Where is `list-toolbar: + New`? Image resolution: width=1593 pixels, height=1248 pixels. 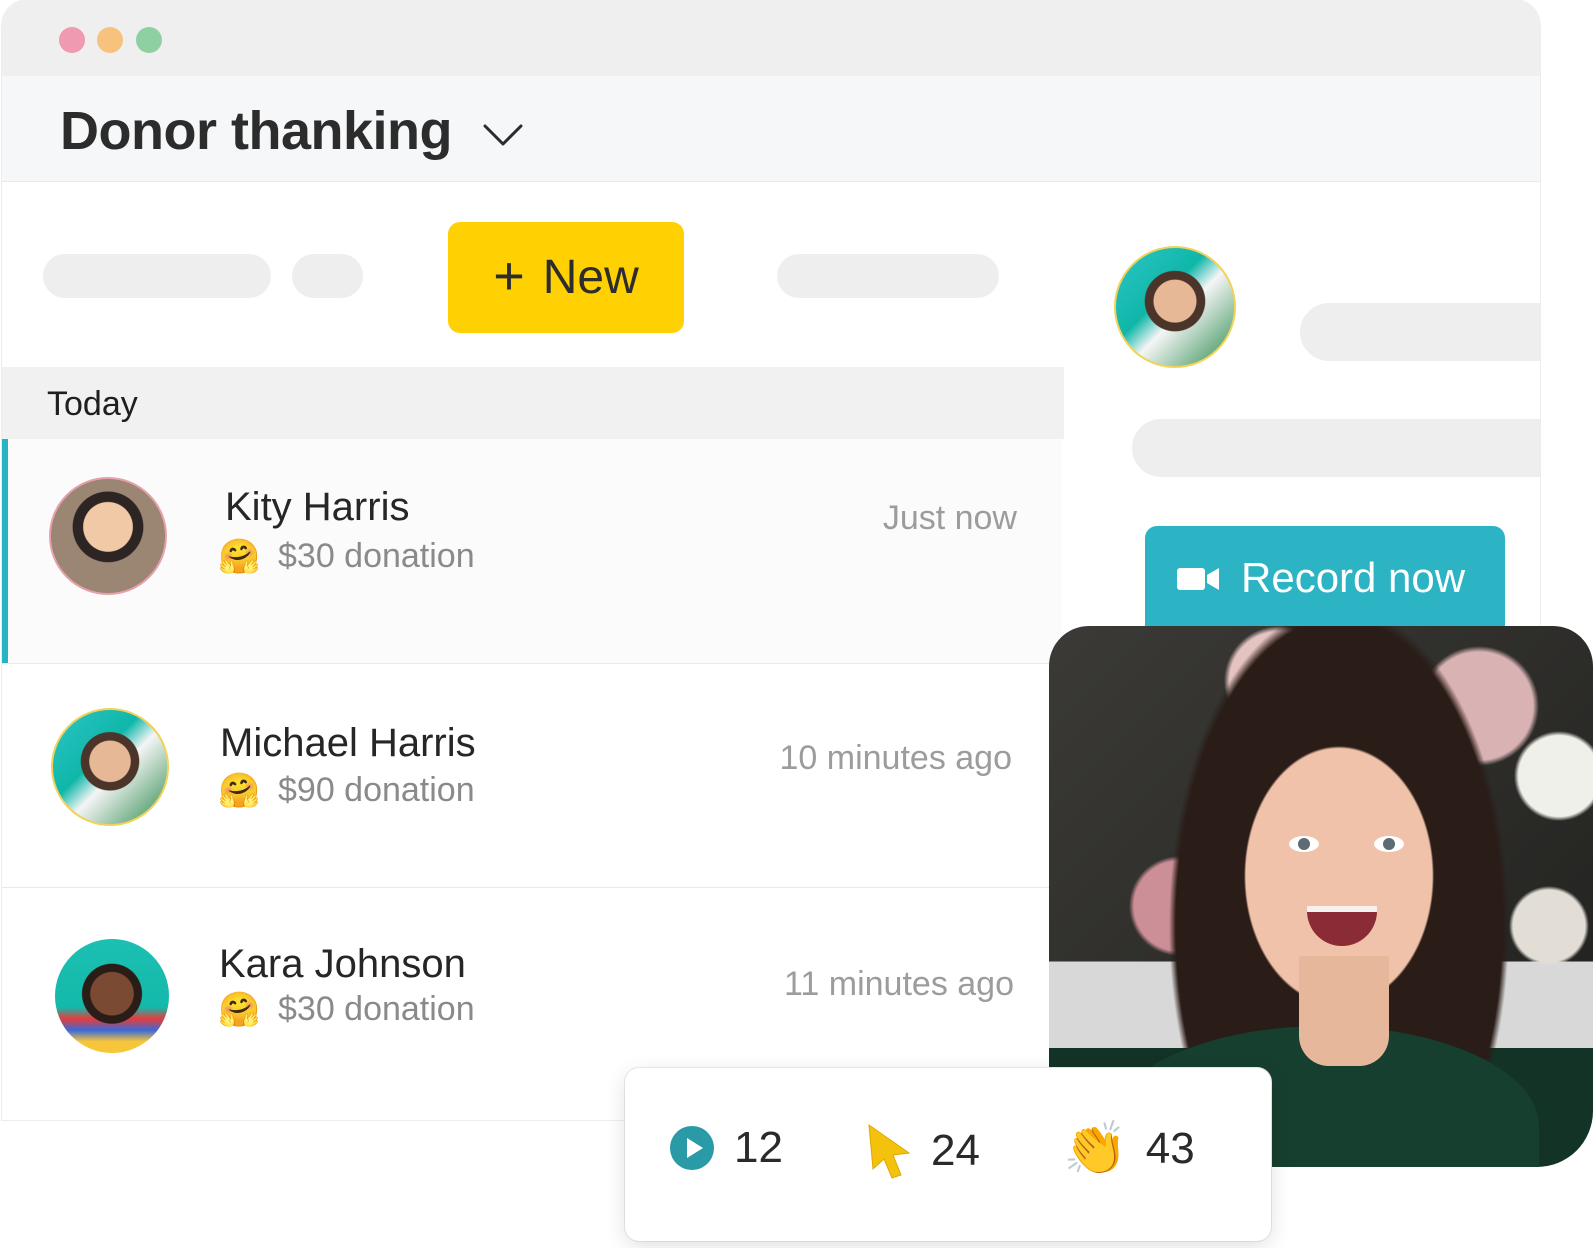 list-toolbar: + New is located at coordinates (533, 274).